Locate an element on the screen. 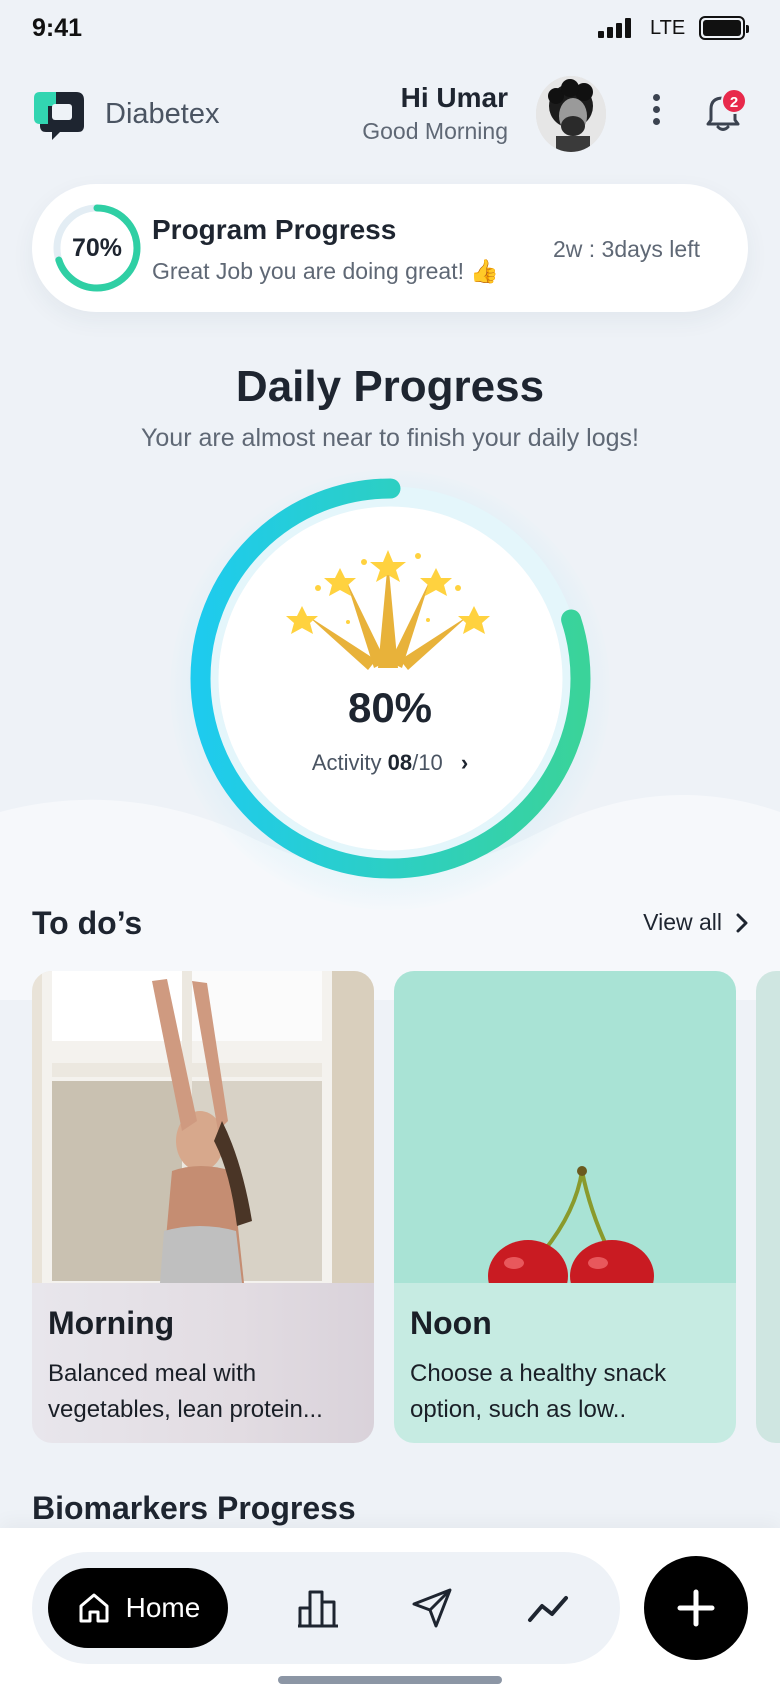 The image size is (780, 1688). avatar-image is located at coordinates (571, 114).